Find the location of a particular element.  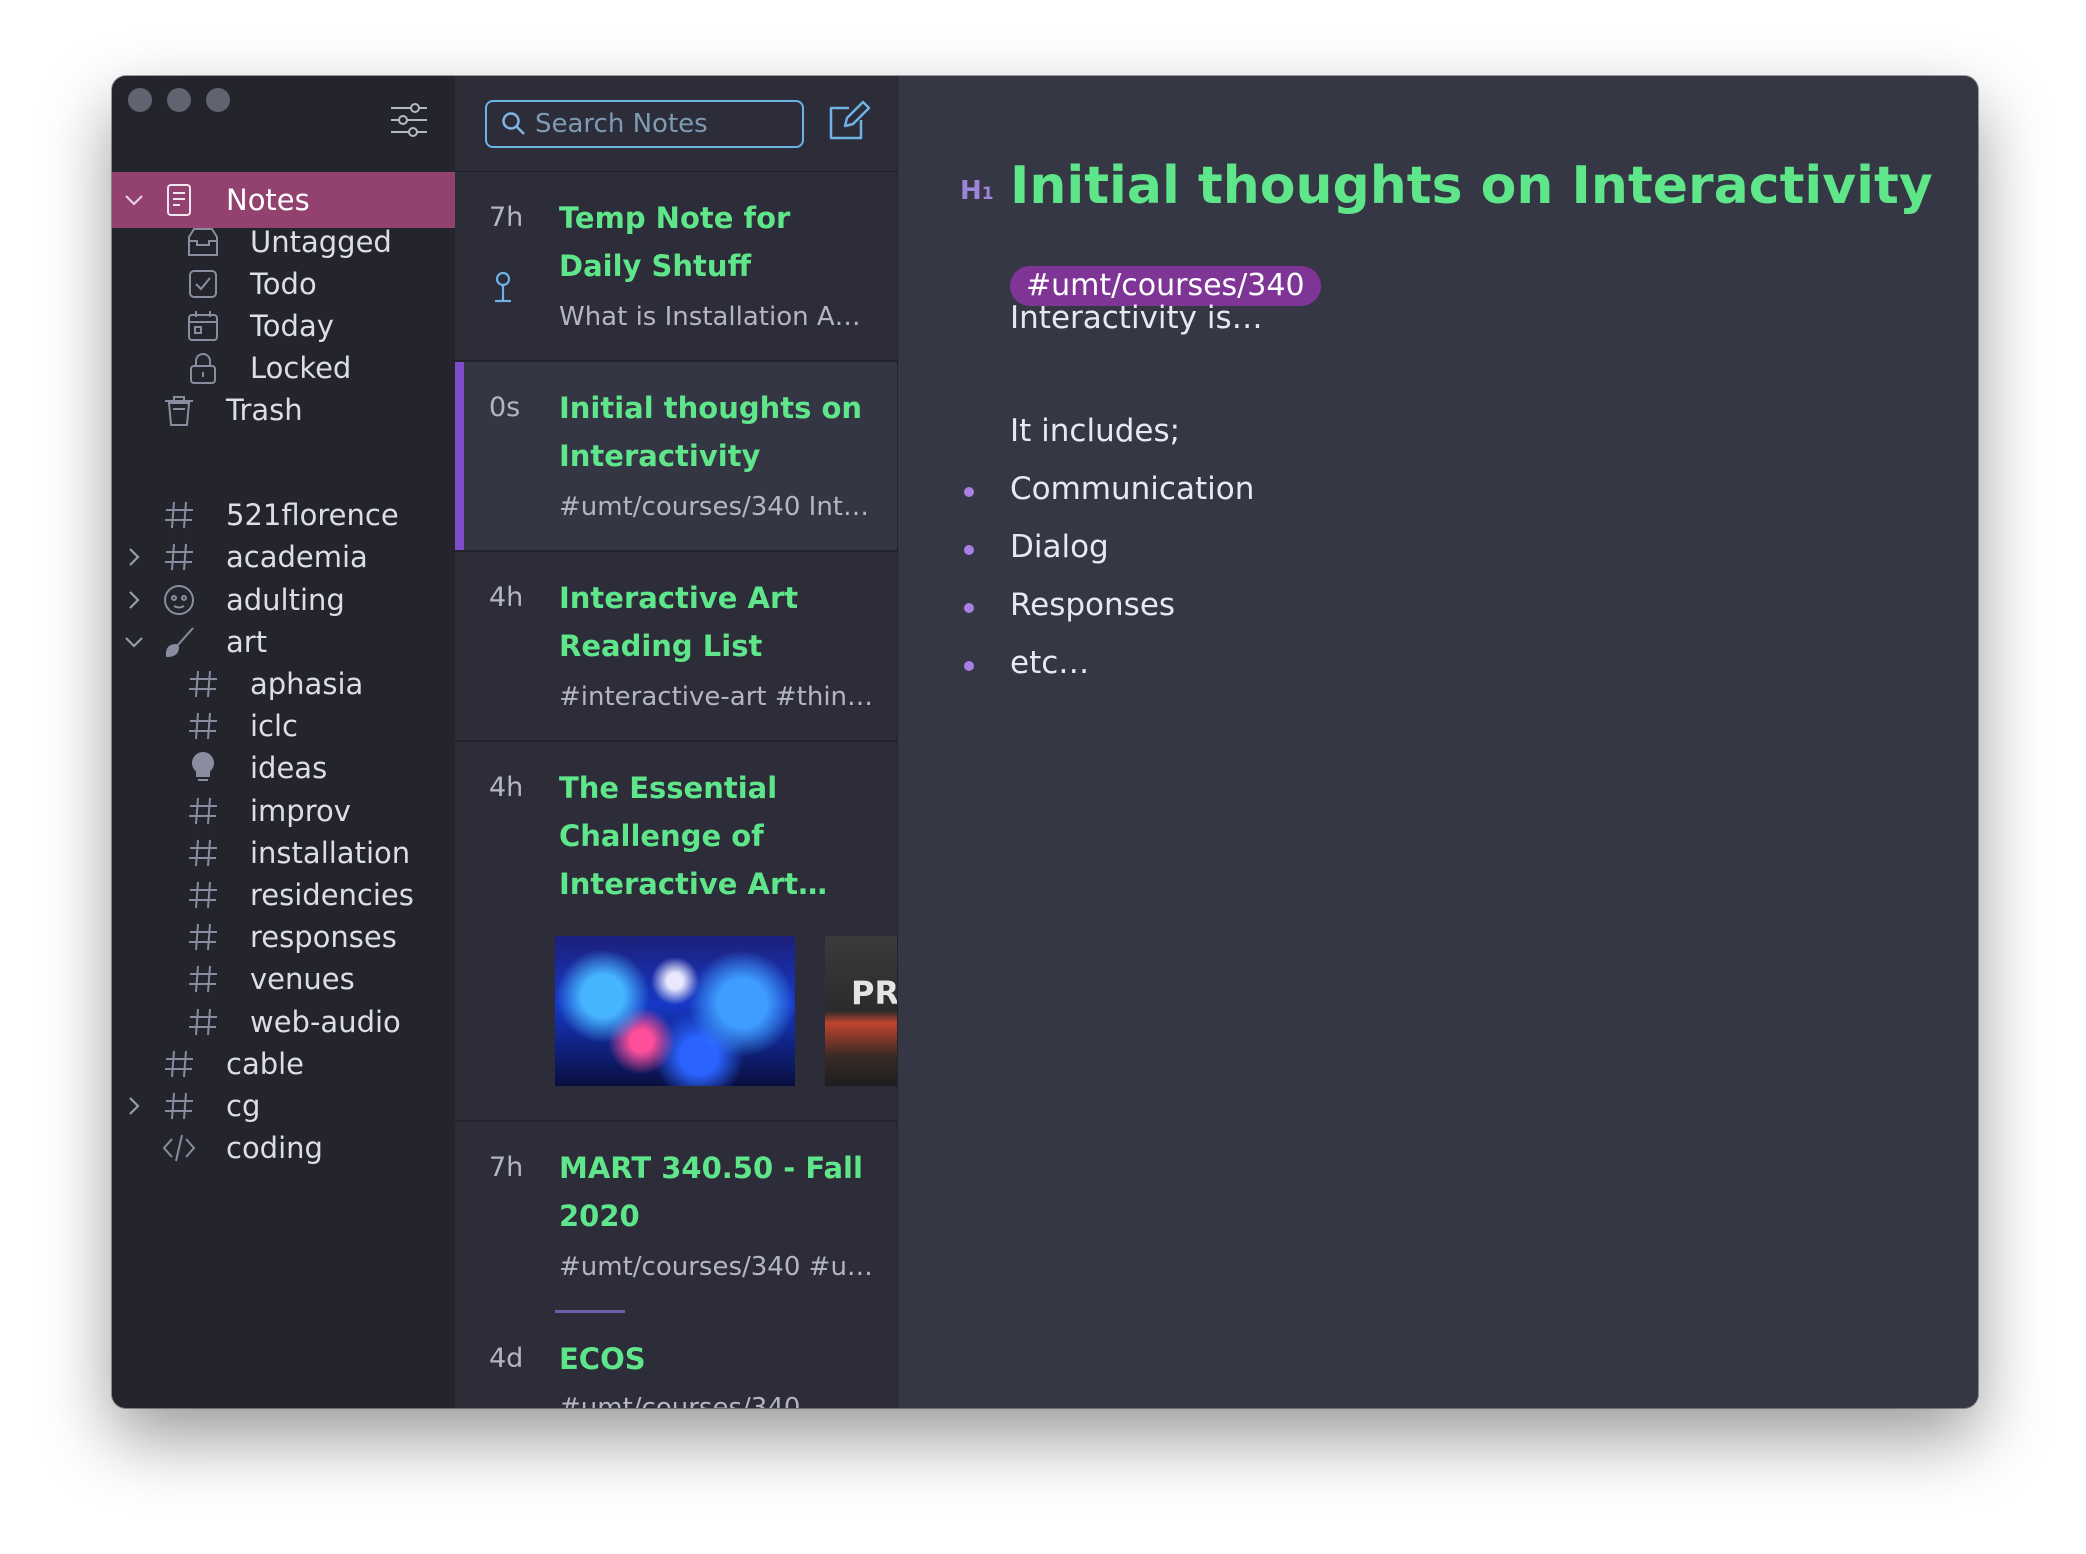

sidebar-item-label: Locked is located at coordinates (301, 368).